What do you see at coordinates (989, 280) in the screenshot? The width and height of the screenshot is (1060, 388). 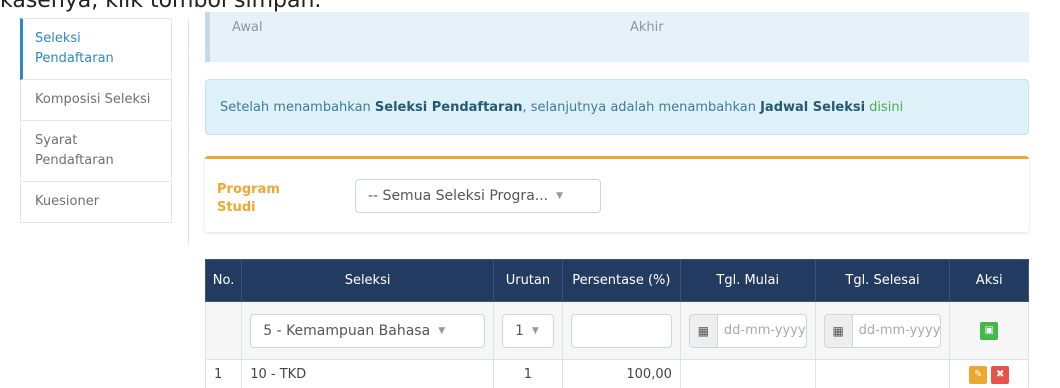 I see `col-header-aksi: Aksi` at bounding box center [989, 280].